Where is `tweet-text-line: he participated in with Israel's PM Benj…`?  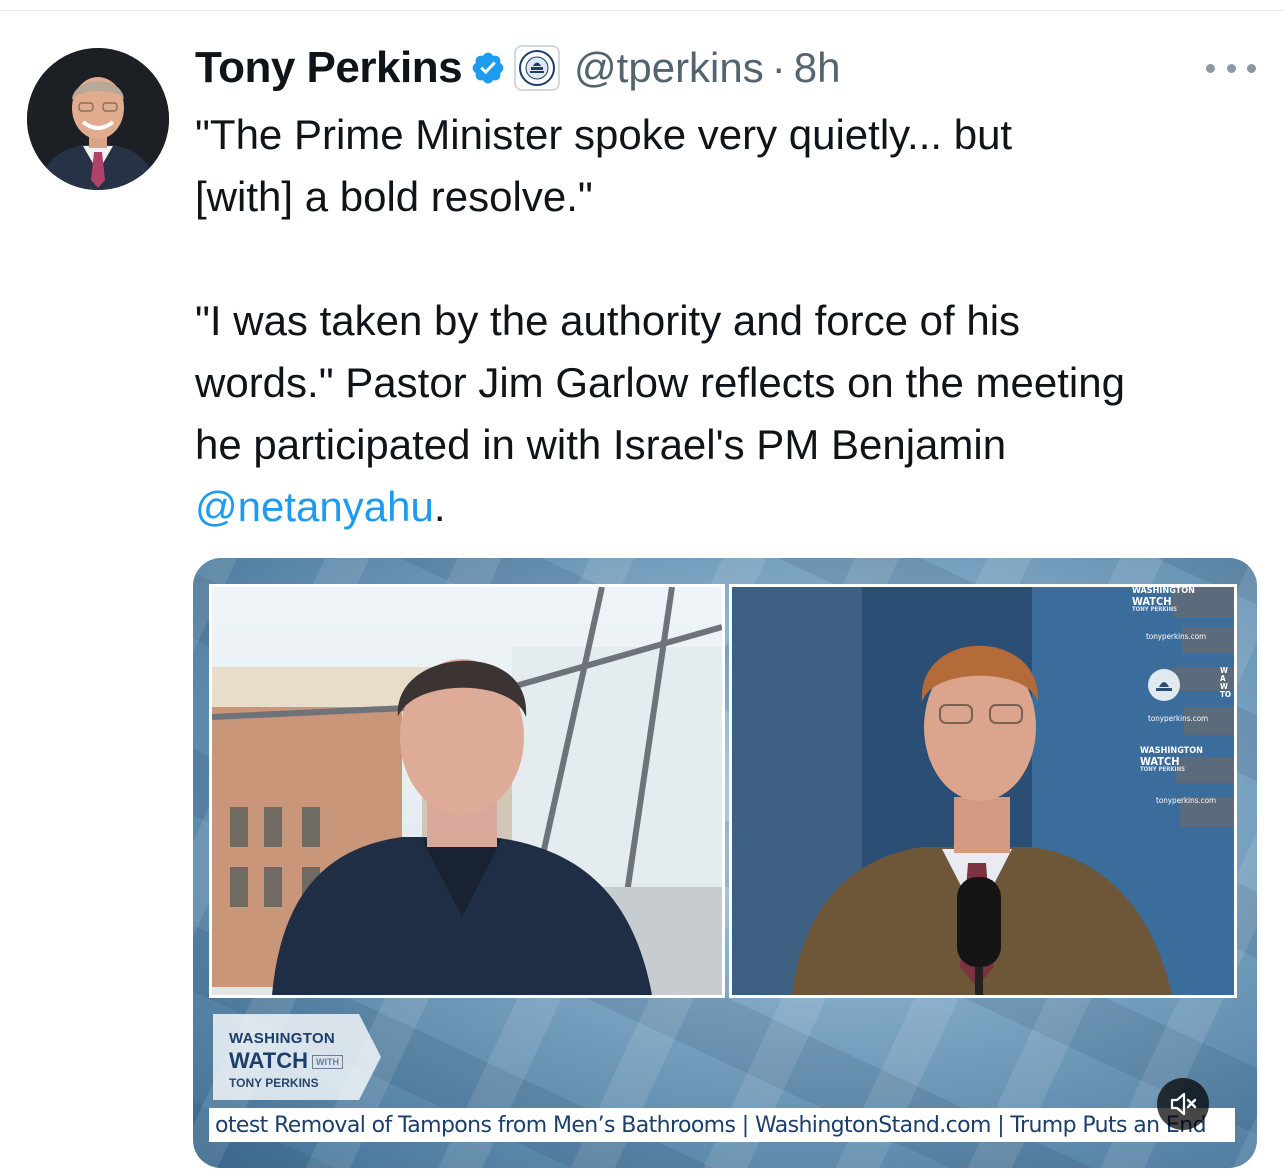
tweet-text-line: he participated in with Israel's PM Benj… is located at coordinates (601, 444).